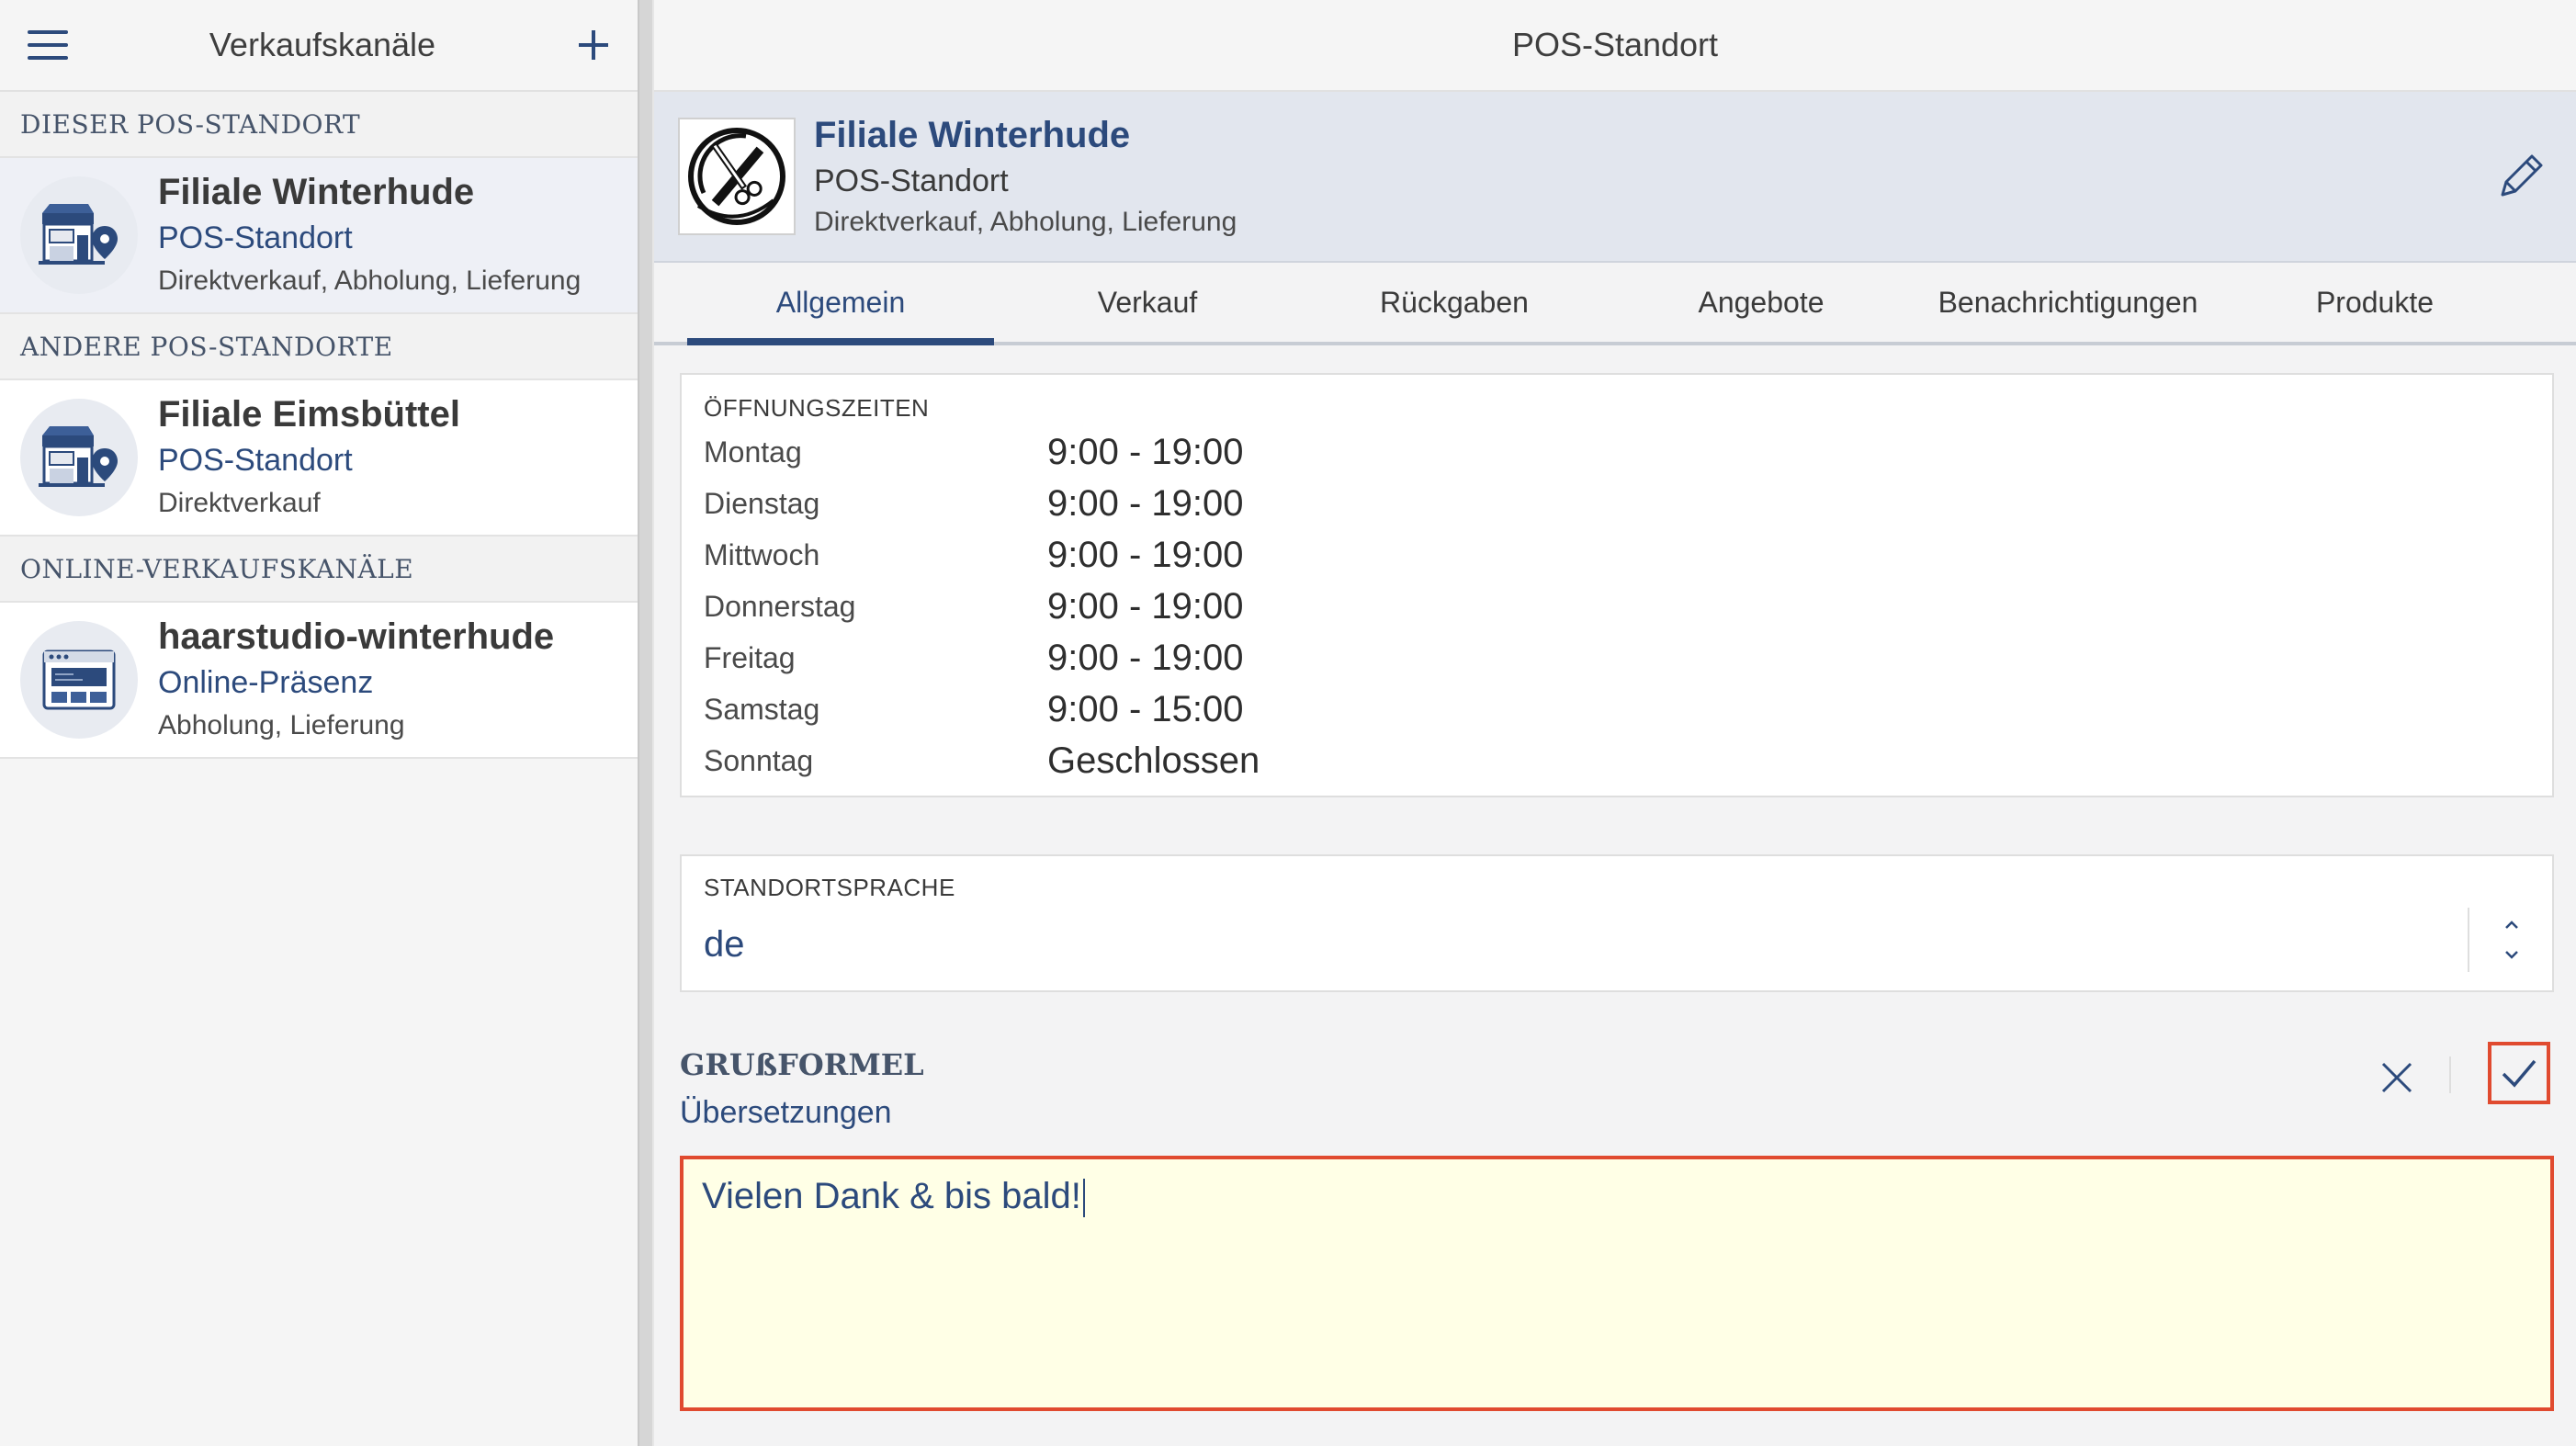  I want to click on translations-link: Übersetzungen, so click(1617, 1112).